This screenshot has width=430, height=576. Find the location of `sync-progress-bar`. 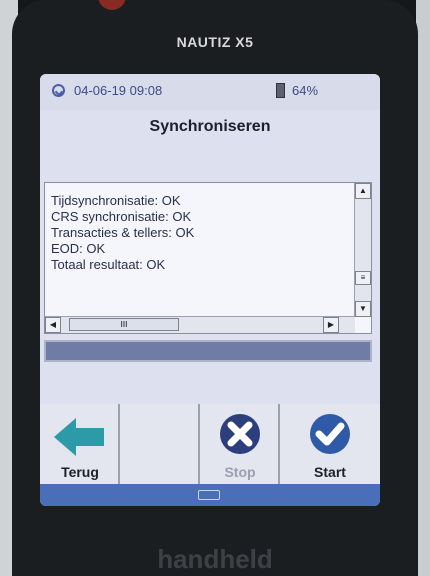

sync-progress-bar is located at coordinates (208, 351).